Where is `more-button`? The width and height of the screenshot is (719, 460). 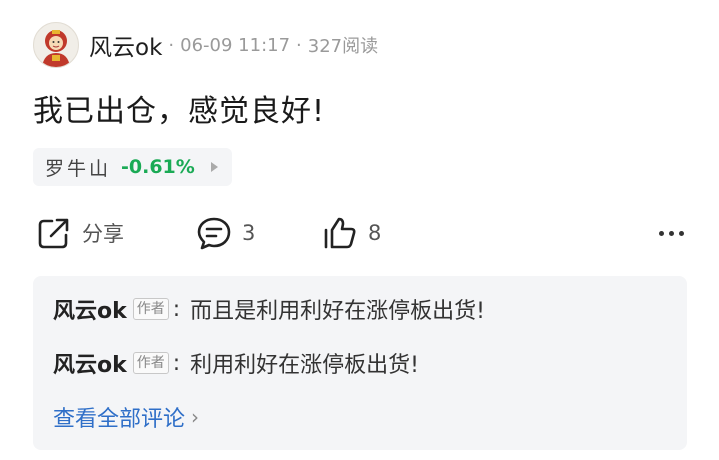
more-button is located at coordinates (671, 233).